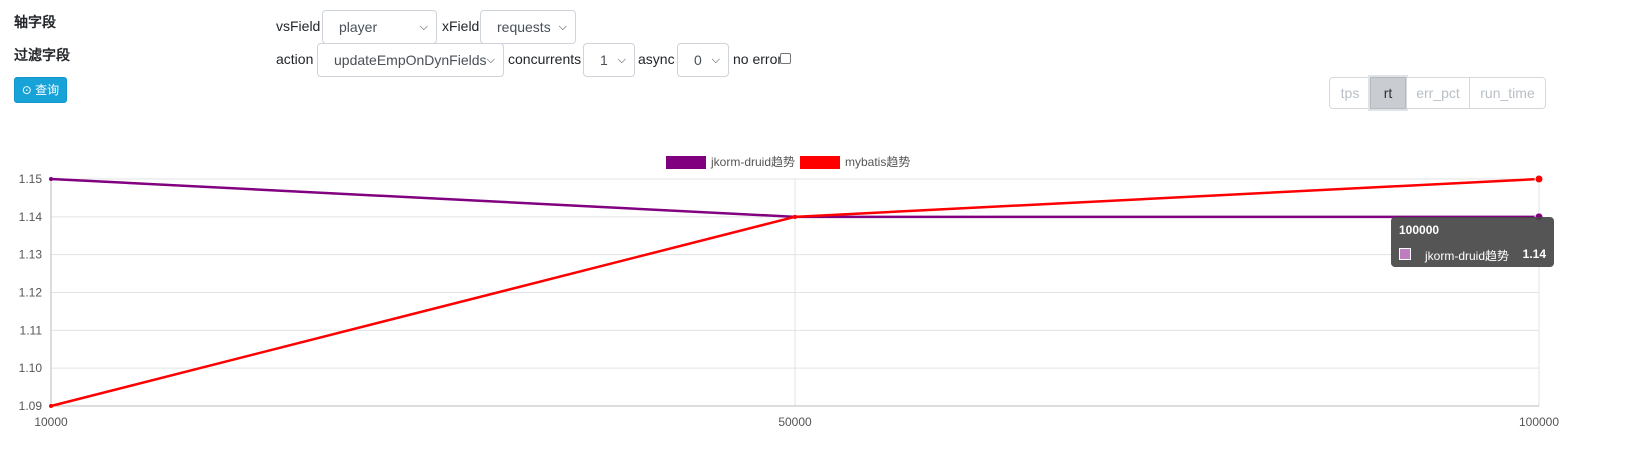 This screenshot has height=456, width=1639. Describe the element at coordinates (51, 422) in the screenshot. I see `x-tick-label: 10000` at that location.